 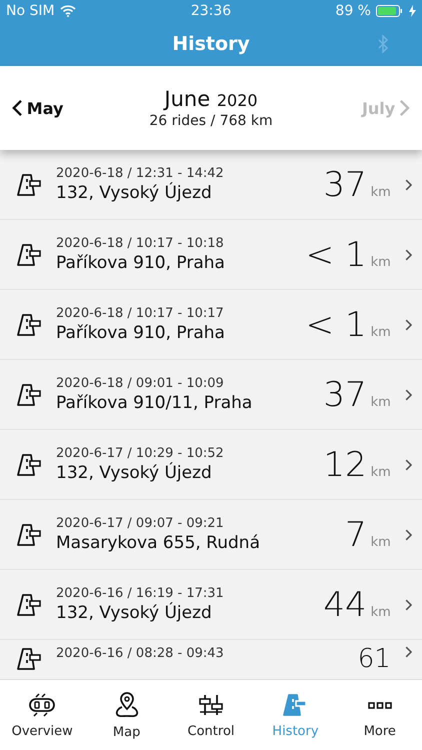 I want to click on ride-row: 2020-6-16 / 16:19 - 17:31 132, Vysoký Újezd 44 km, so click(x=211, y=605).